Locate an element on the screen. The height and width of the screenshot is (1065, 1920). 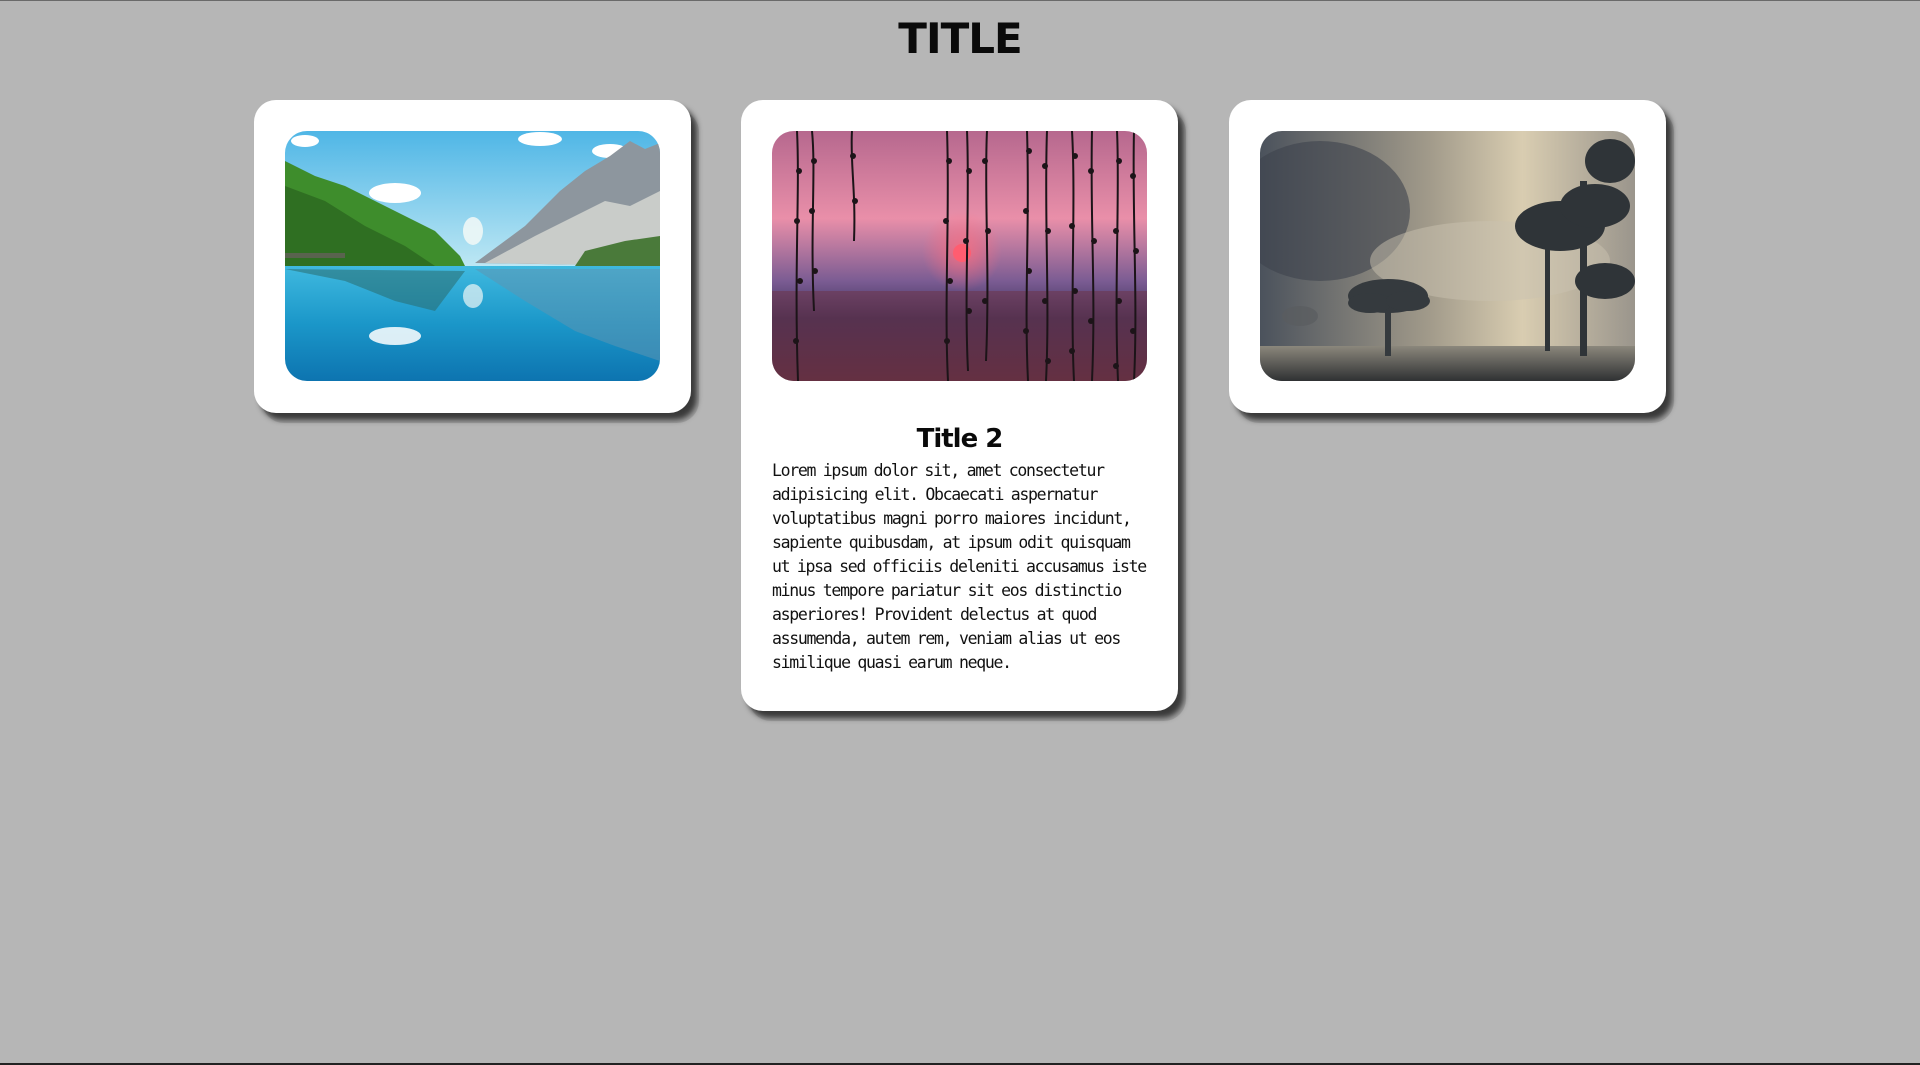
card-image-mountain-lake is located at coordinates (472, 256).